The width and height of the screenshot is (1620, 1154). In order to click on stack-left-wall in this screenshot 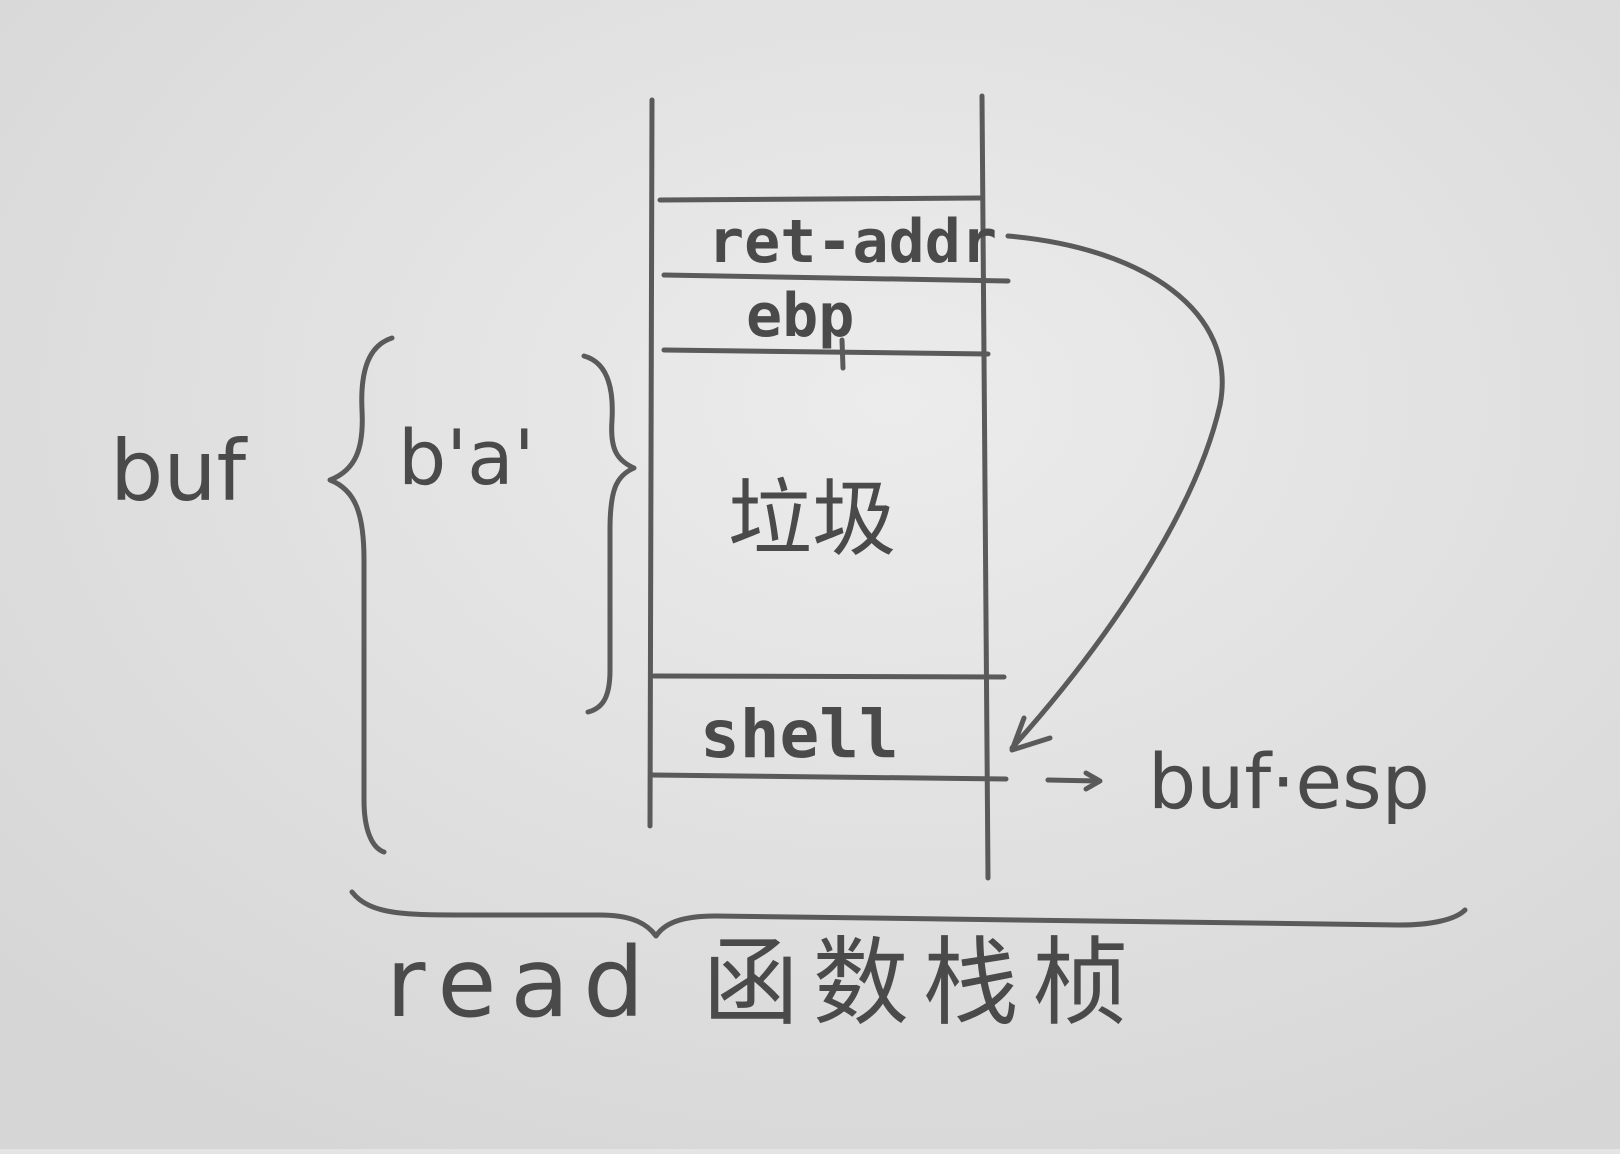, I will do `click(651, 463)`.